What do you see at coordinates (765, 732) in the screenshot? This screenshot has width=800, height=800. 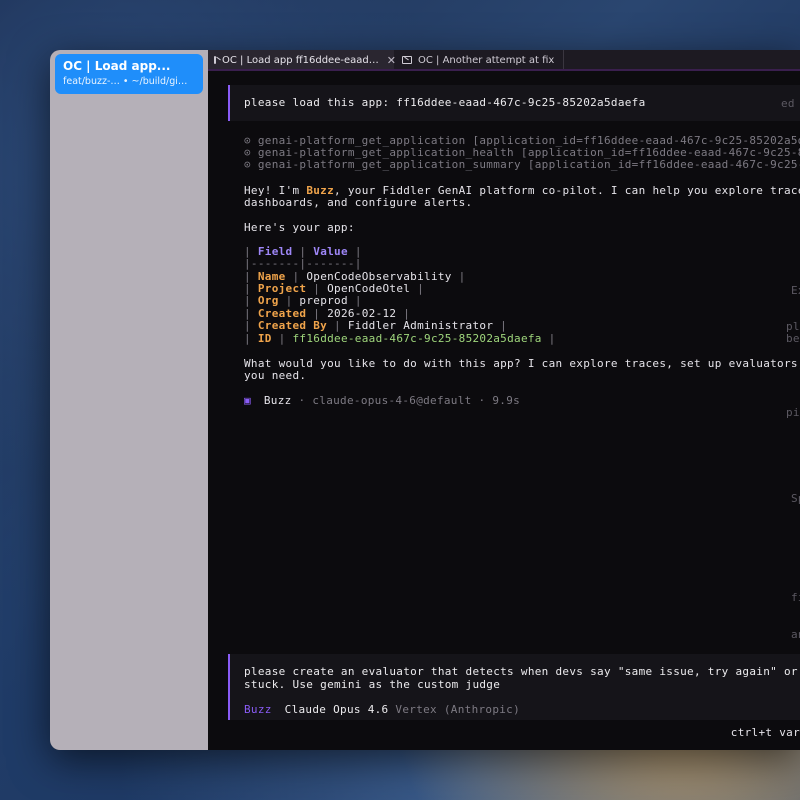 I see `shortcut-hint: ctrl+t var` at bounding box center [765, 732].